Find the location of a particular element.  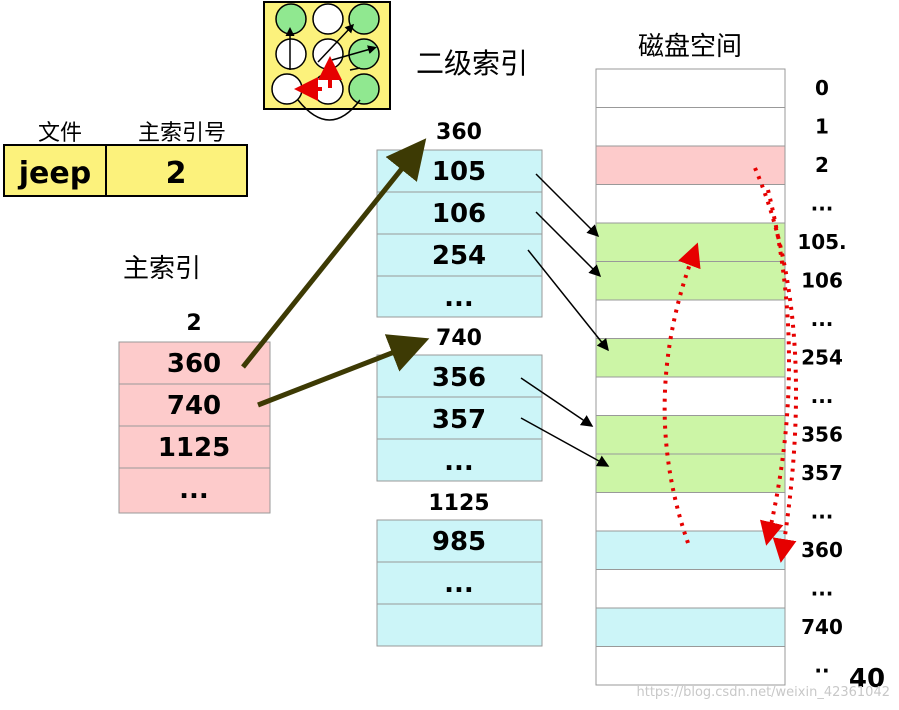

disk-block-label: 0 is located at coordinates (822, 88).